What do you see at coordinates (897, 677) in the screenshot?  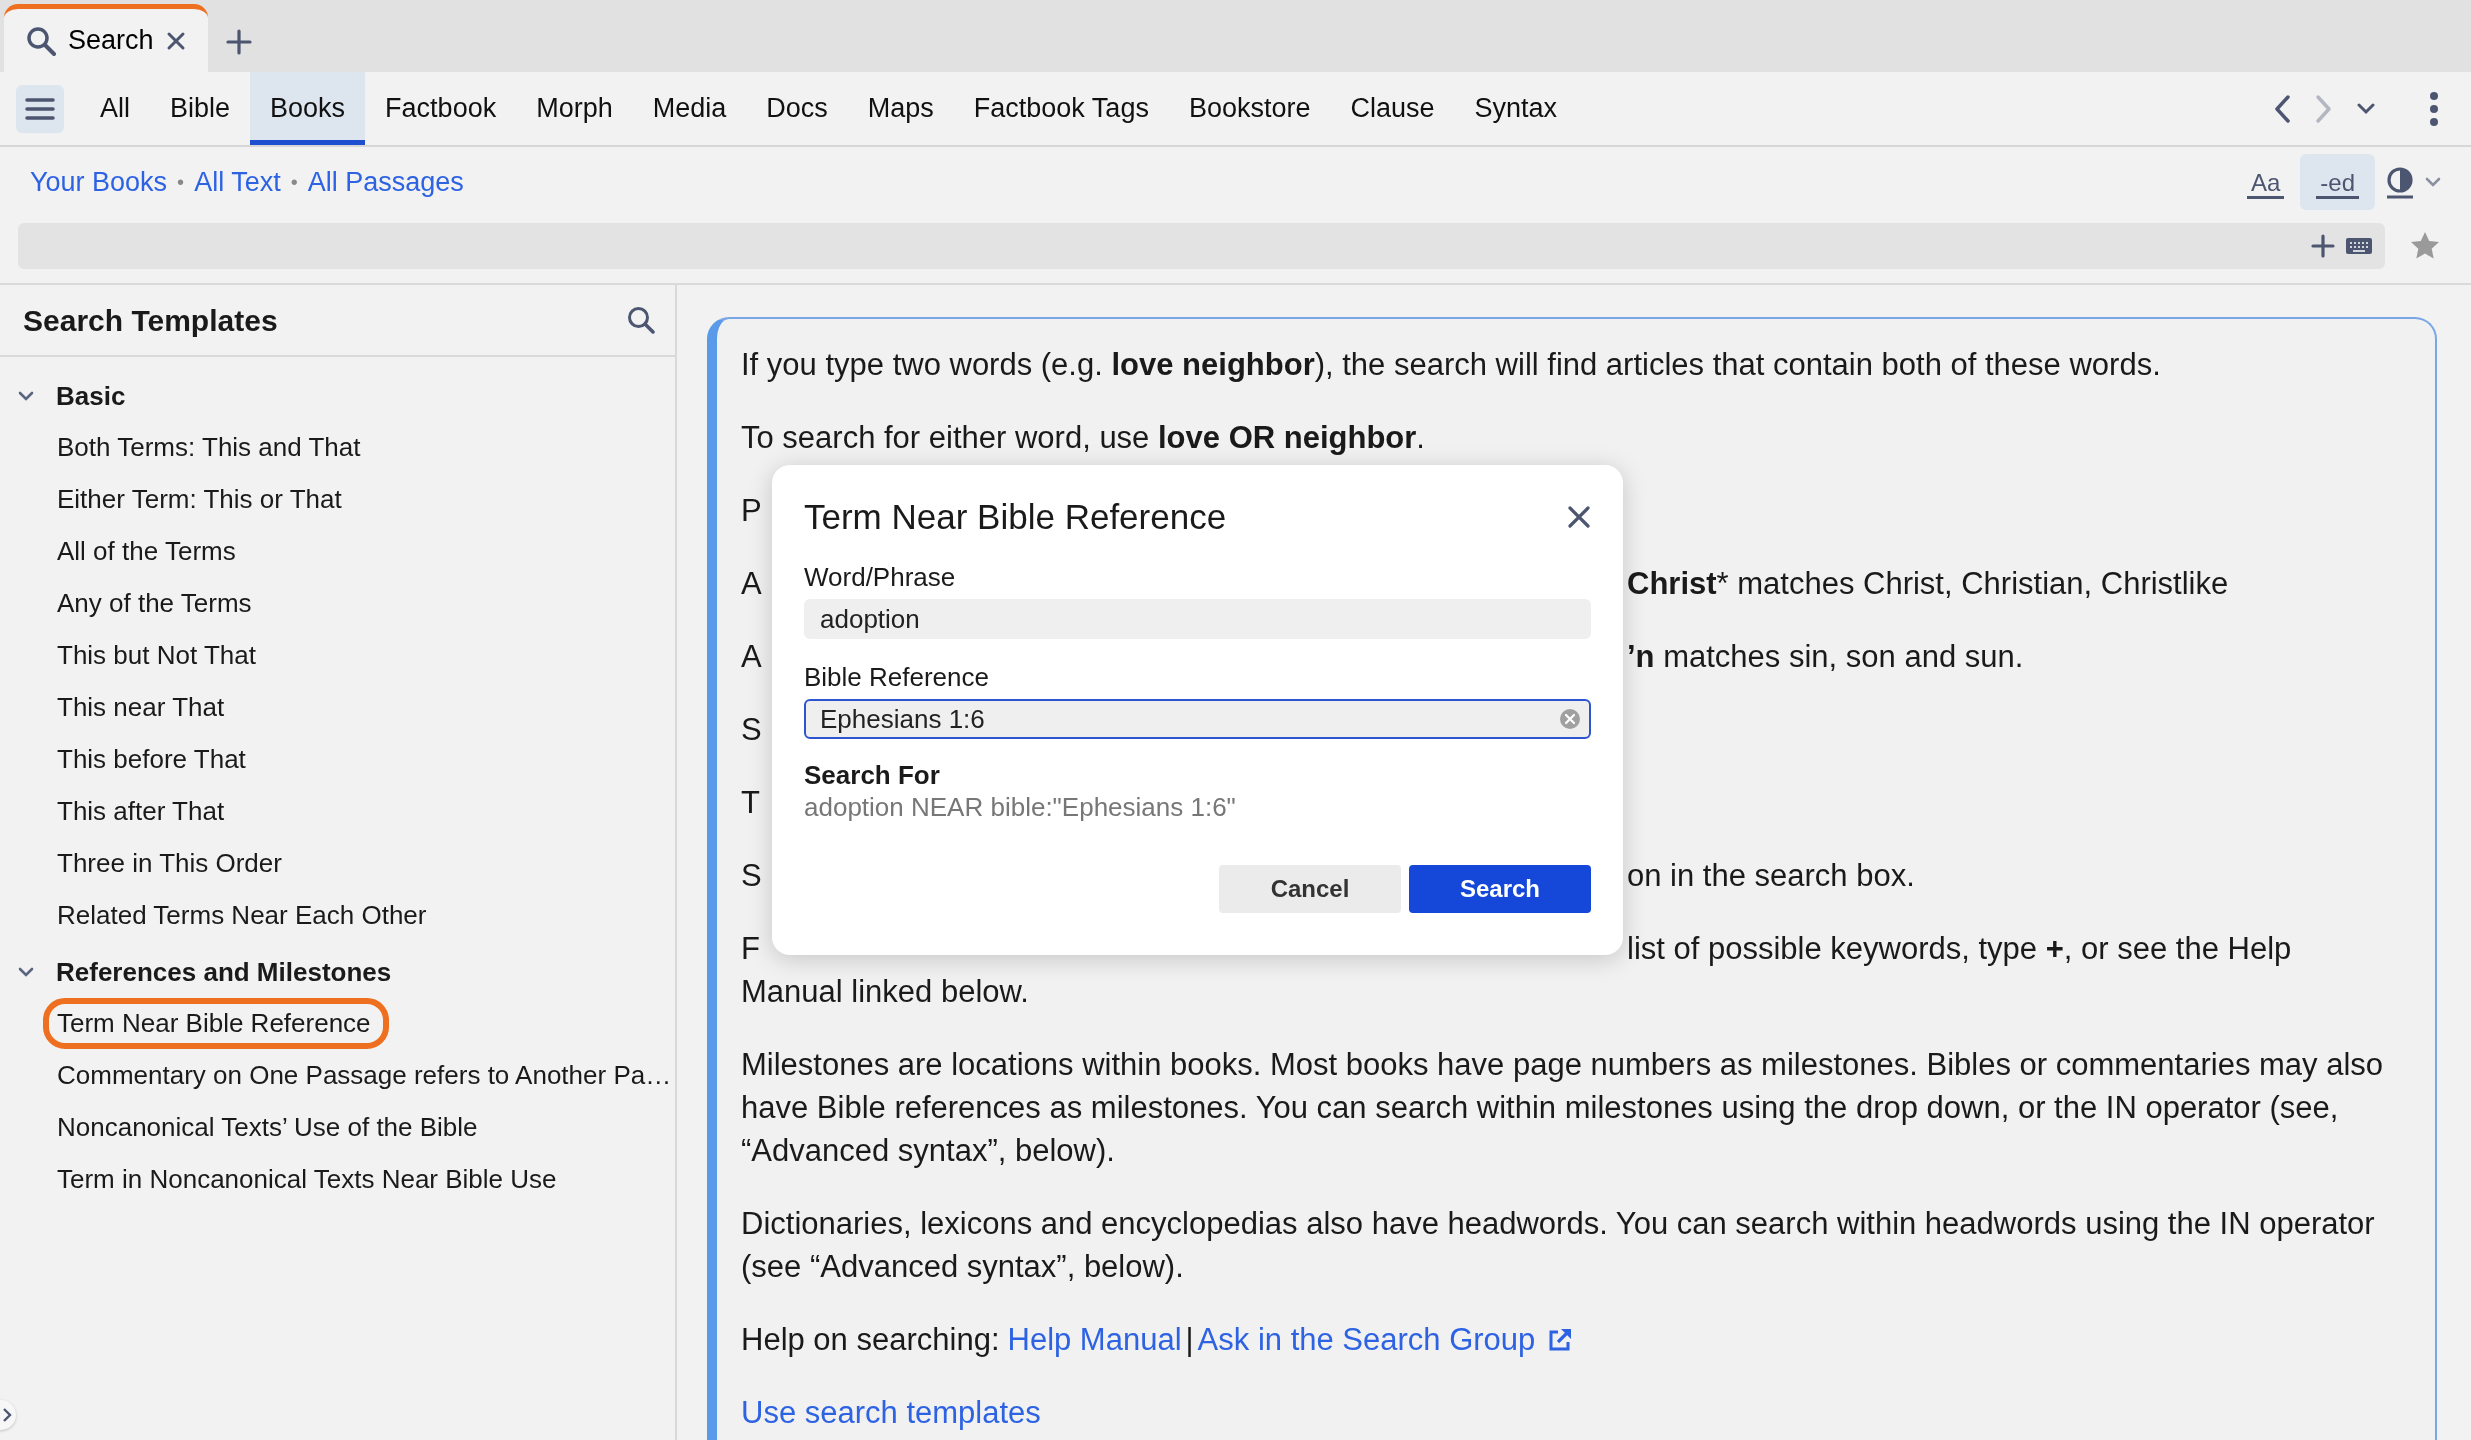 I see `field-label: Bible Reference` at bounding box center [897, 677].